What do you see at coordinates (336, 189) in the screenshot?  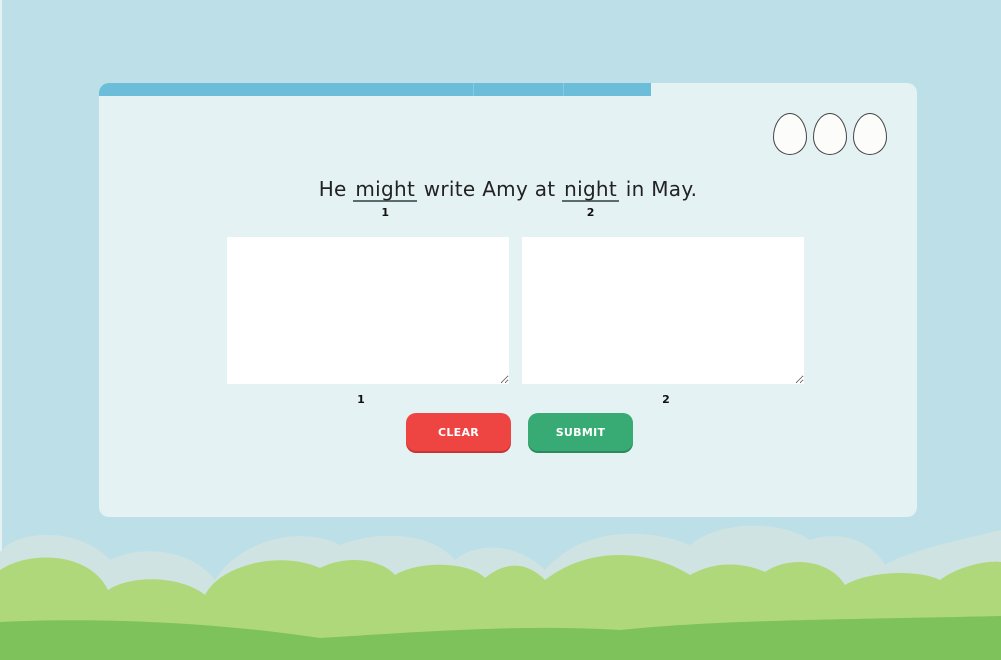 I see `sentence-text: He` at bounding box center [336, 189].